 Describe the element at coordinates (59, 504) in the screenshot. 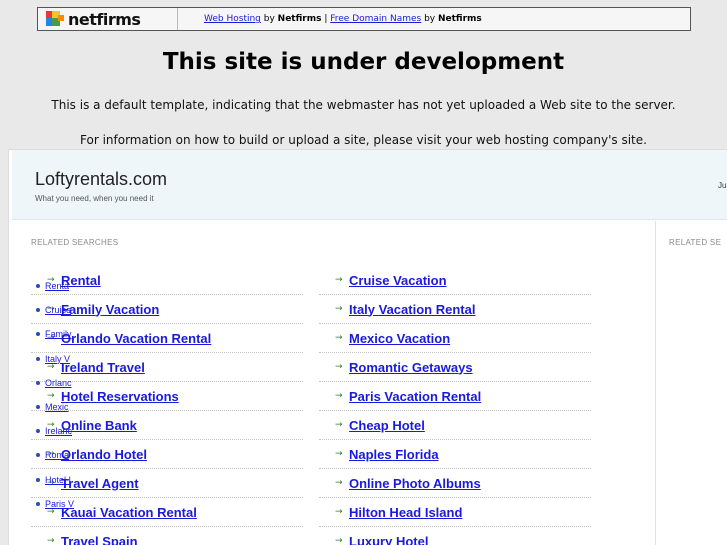

I see `sidebar-search-link: Paris V` at that location.